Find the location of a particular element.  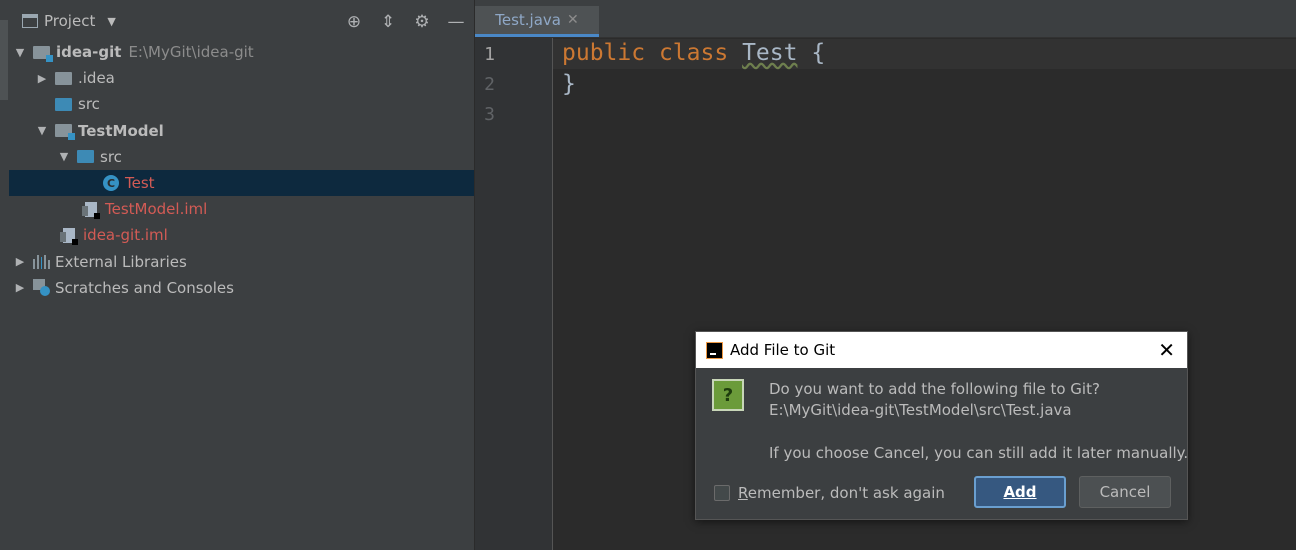

code-line-2: } is located at coordinates (569, 84).